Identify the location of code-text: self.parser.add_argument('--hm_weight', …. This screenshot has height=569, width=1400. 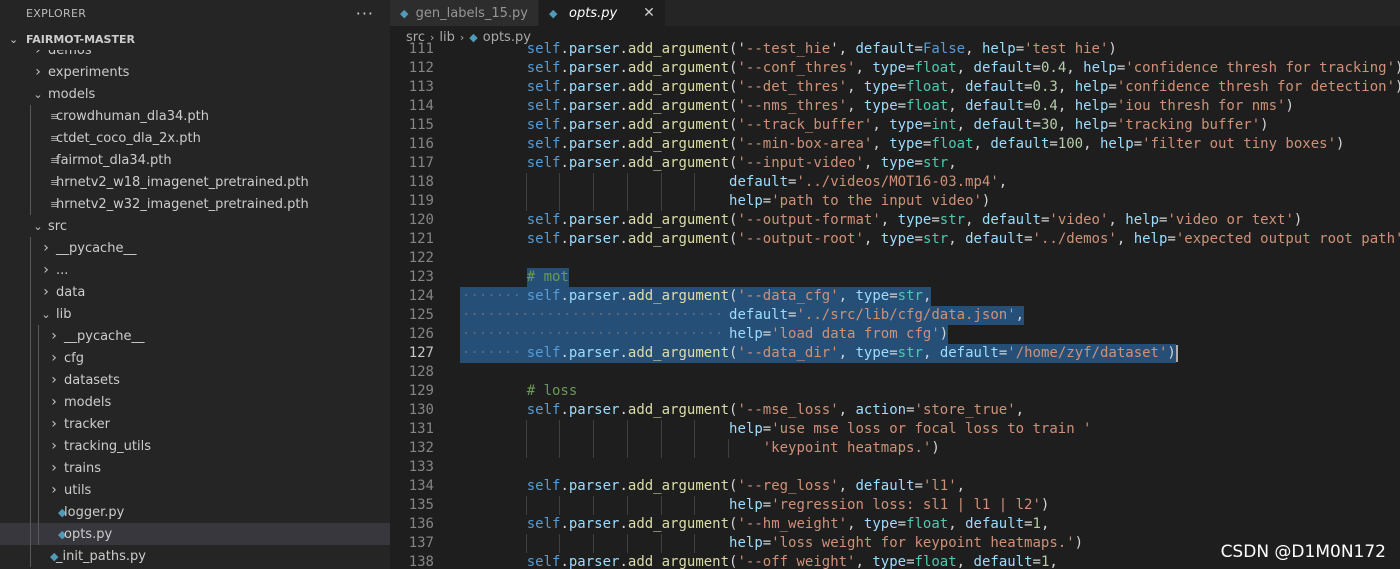
(788, 524).